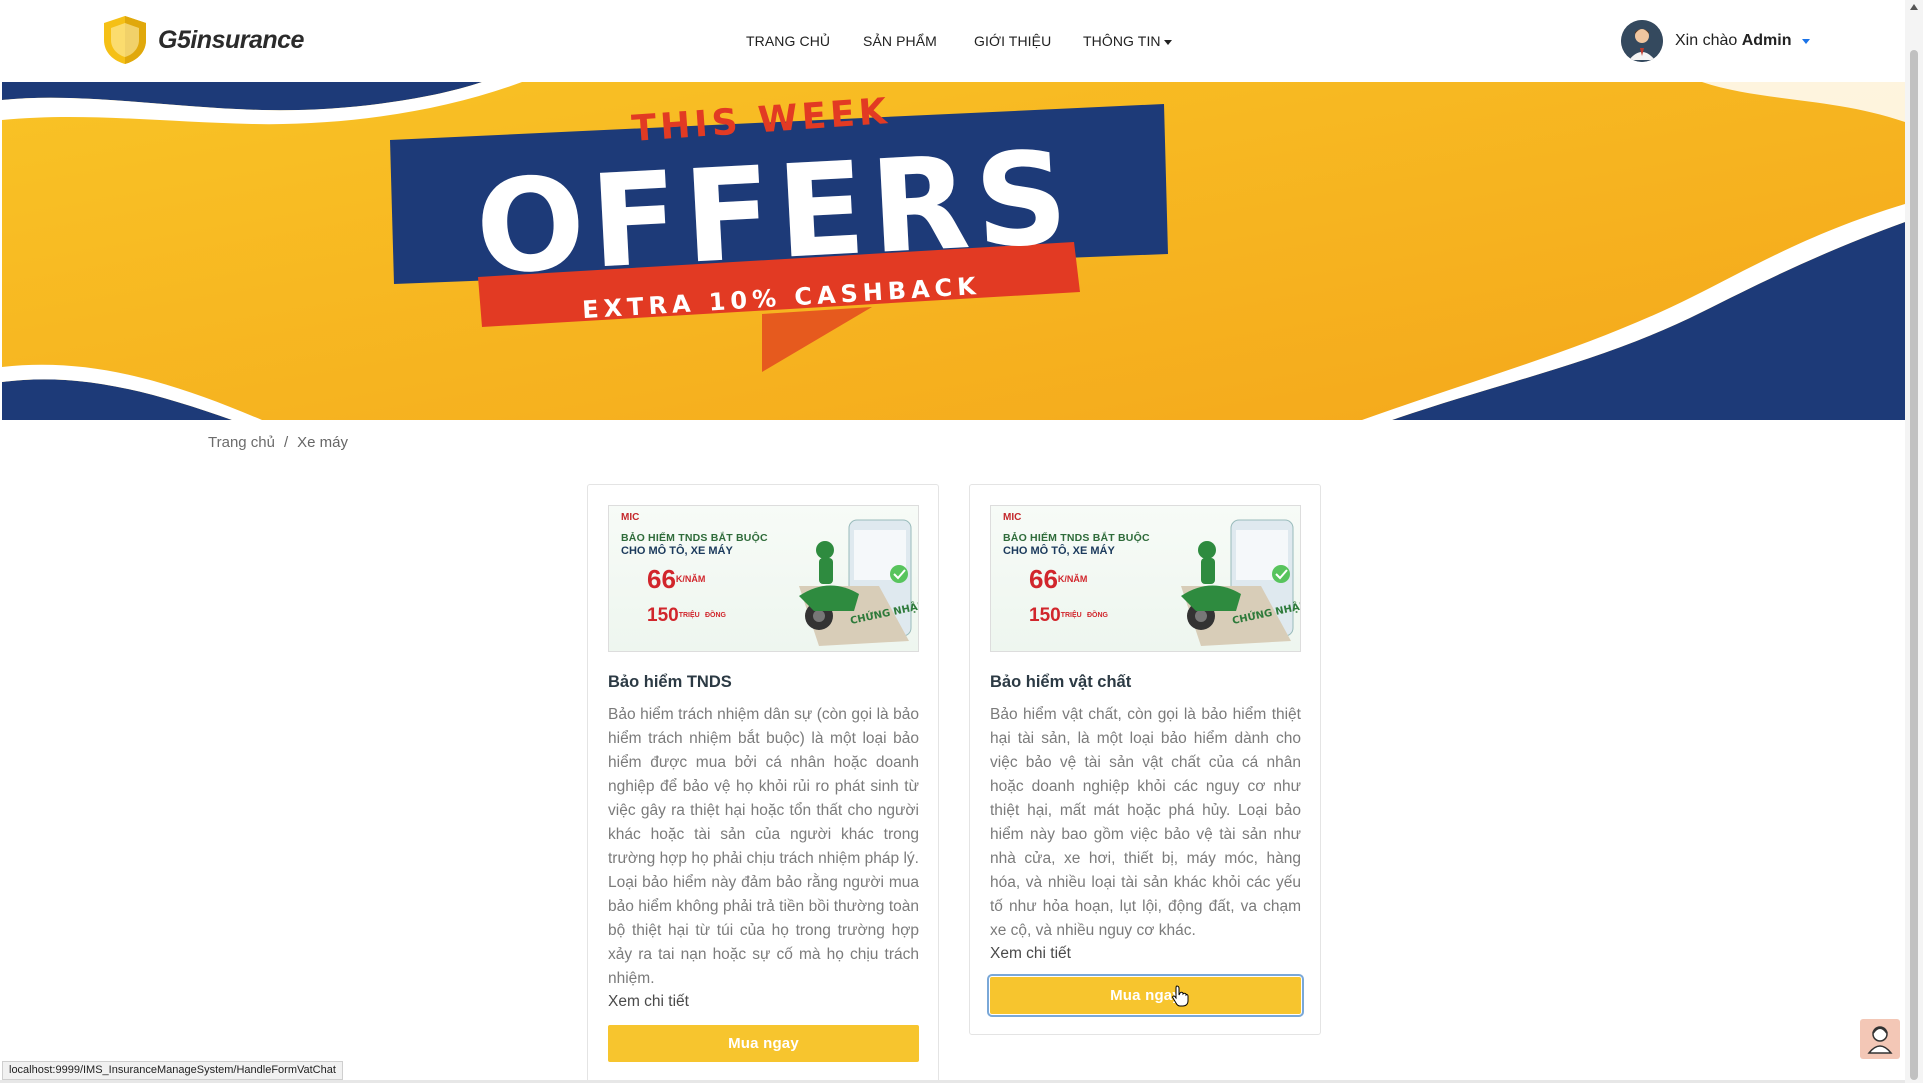 The image size is (1923, 1083). Describe the element at coordinates (670, 682) in the screenshot. I see `card-title: Bảo hiểm TNDS` at that location.